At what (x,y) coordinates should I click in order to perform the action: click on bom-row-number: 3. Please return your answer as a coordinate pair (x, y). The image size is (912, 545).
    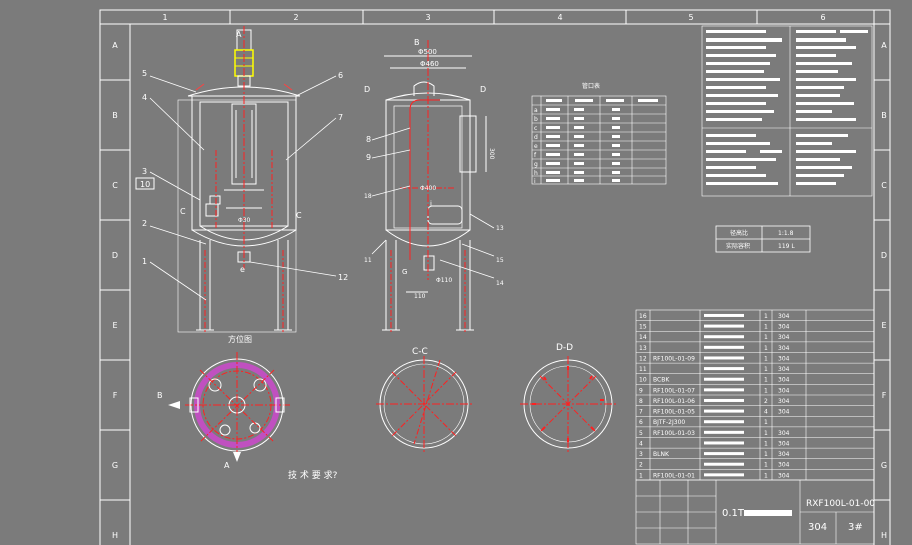
    Looking at the image, I should click on (641, 454).